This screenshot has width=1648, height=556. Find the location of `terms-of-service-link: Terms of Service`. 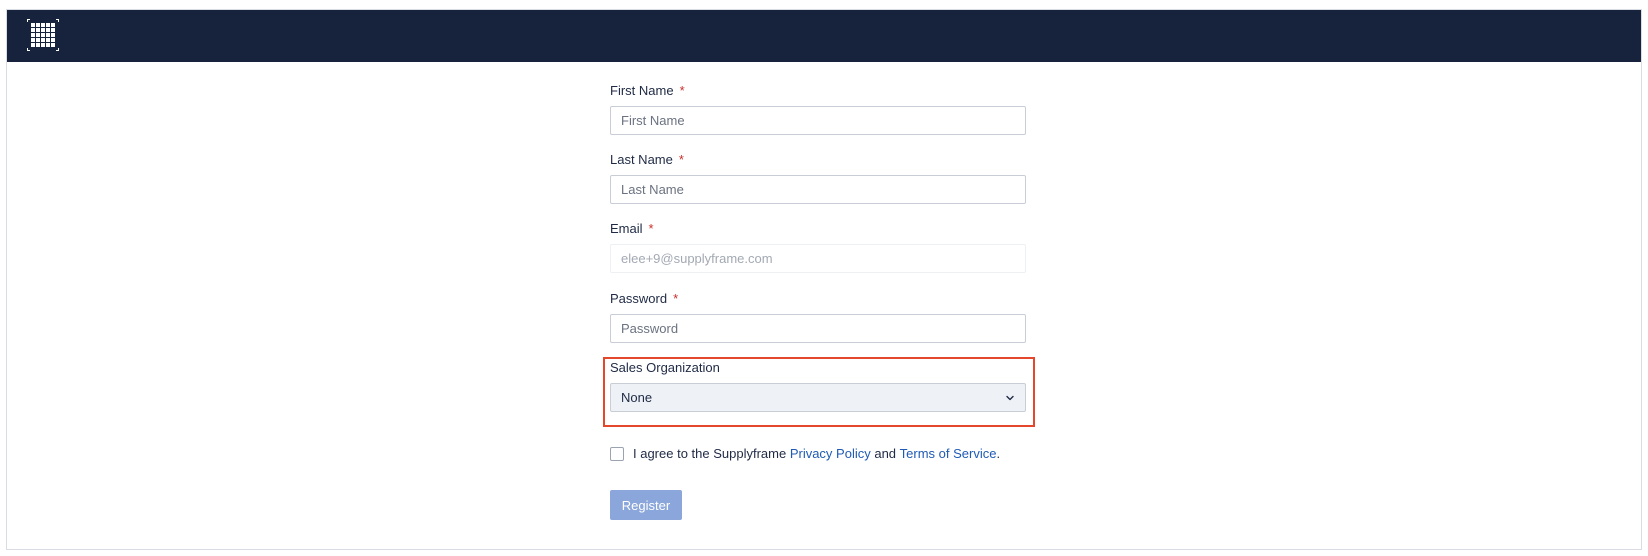

terms-of-service-link: Terms of Service is located at coordinates (948, 453).